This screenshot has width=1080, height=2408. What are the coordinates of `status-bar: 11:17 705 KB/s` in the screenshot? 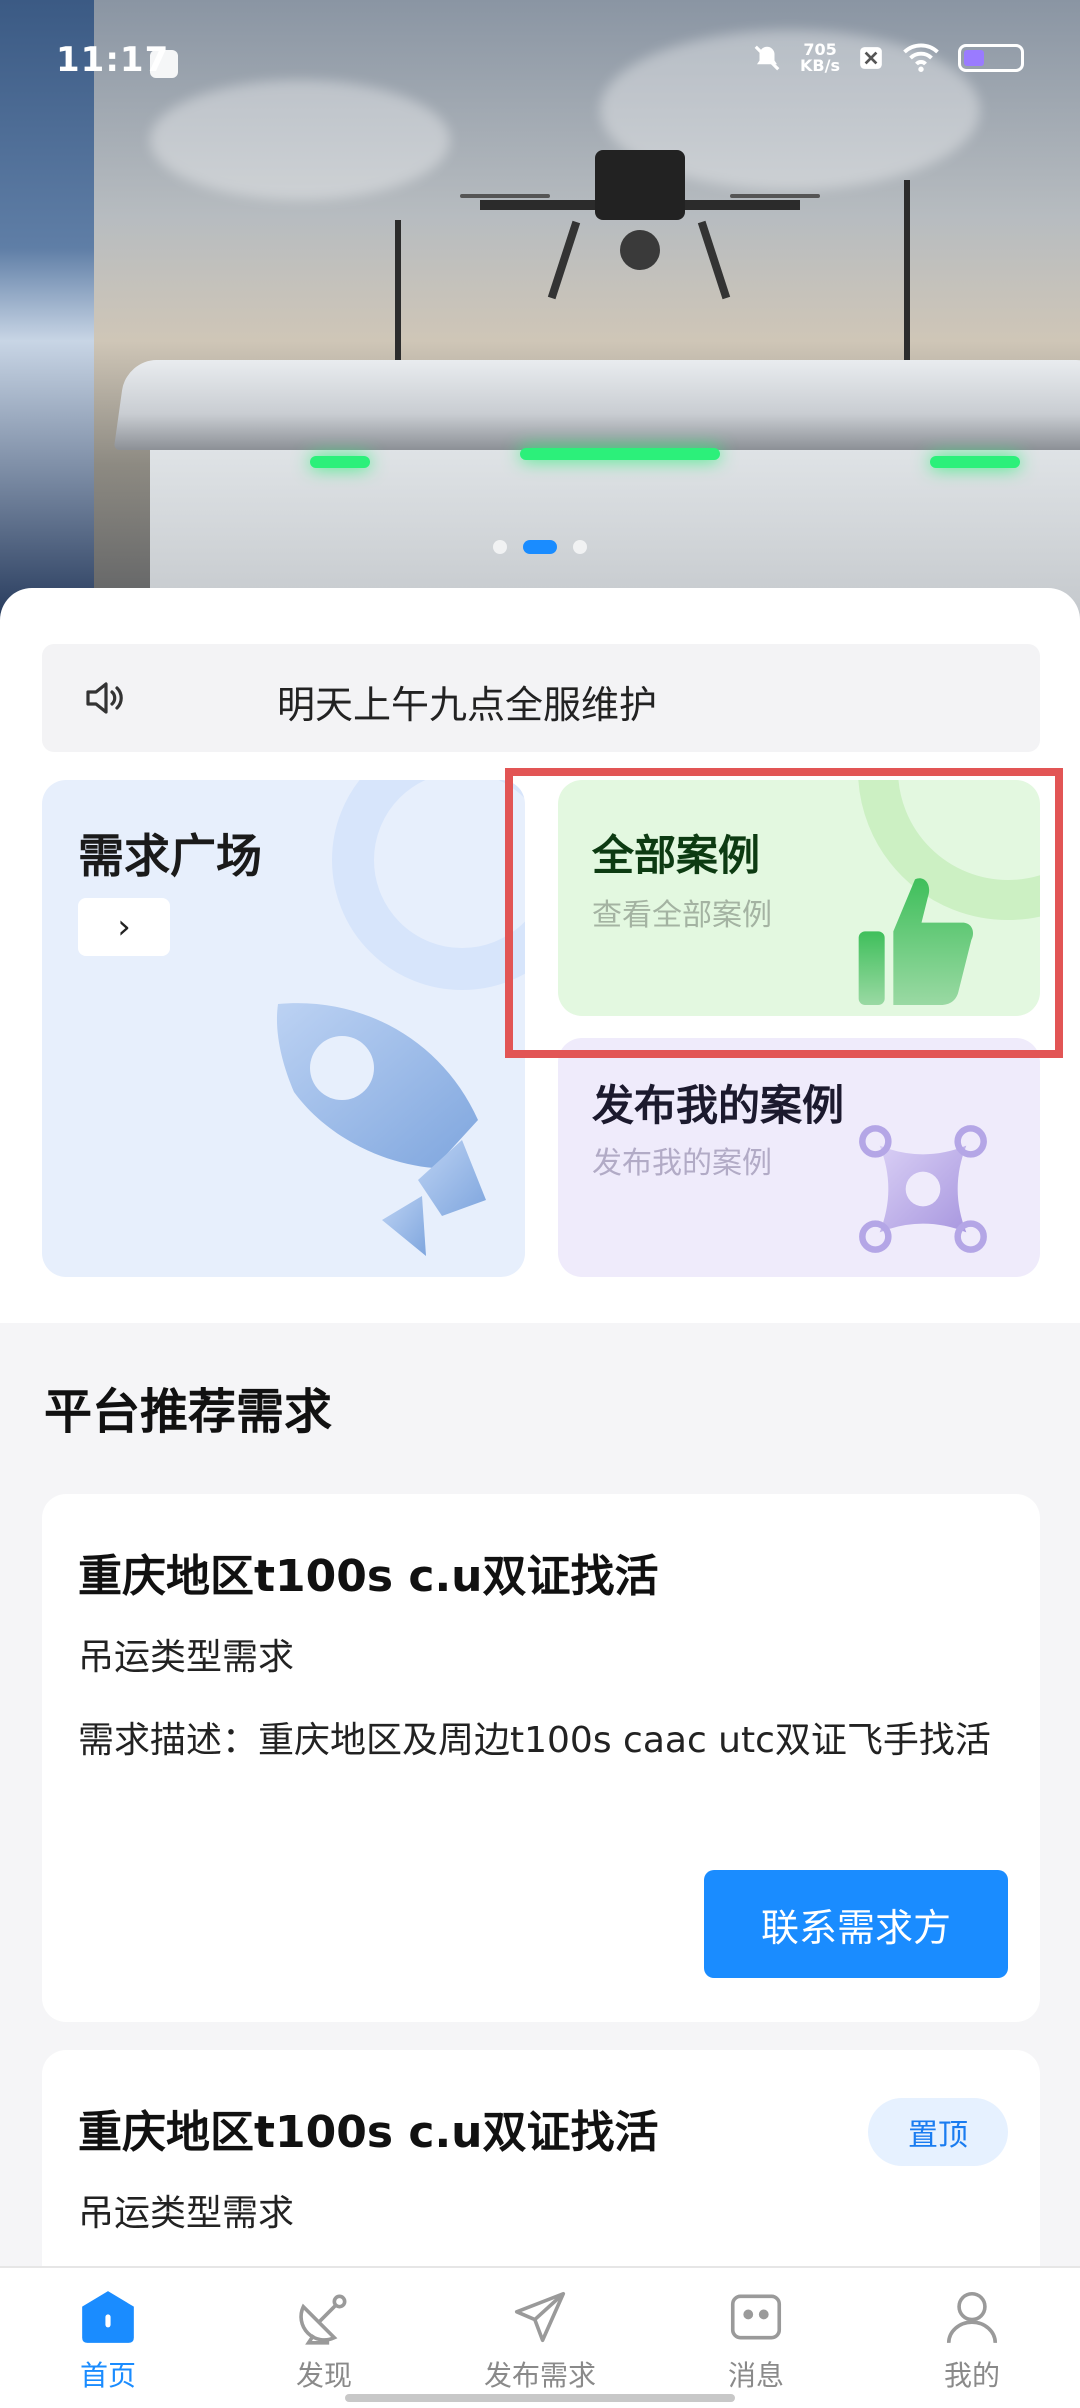 It's located at (540, 60).